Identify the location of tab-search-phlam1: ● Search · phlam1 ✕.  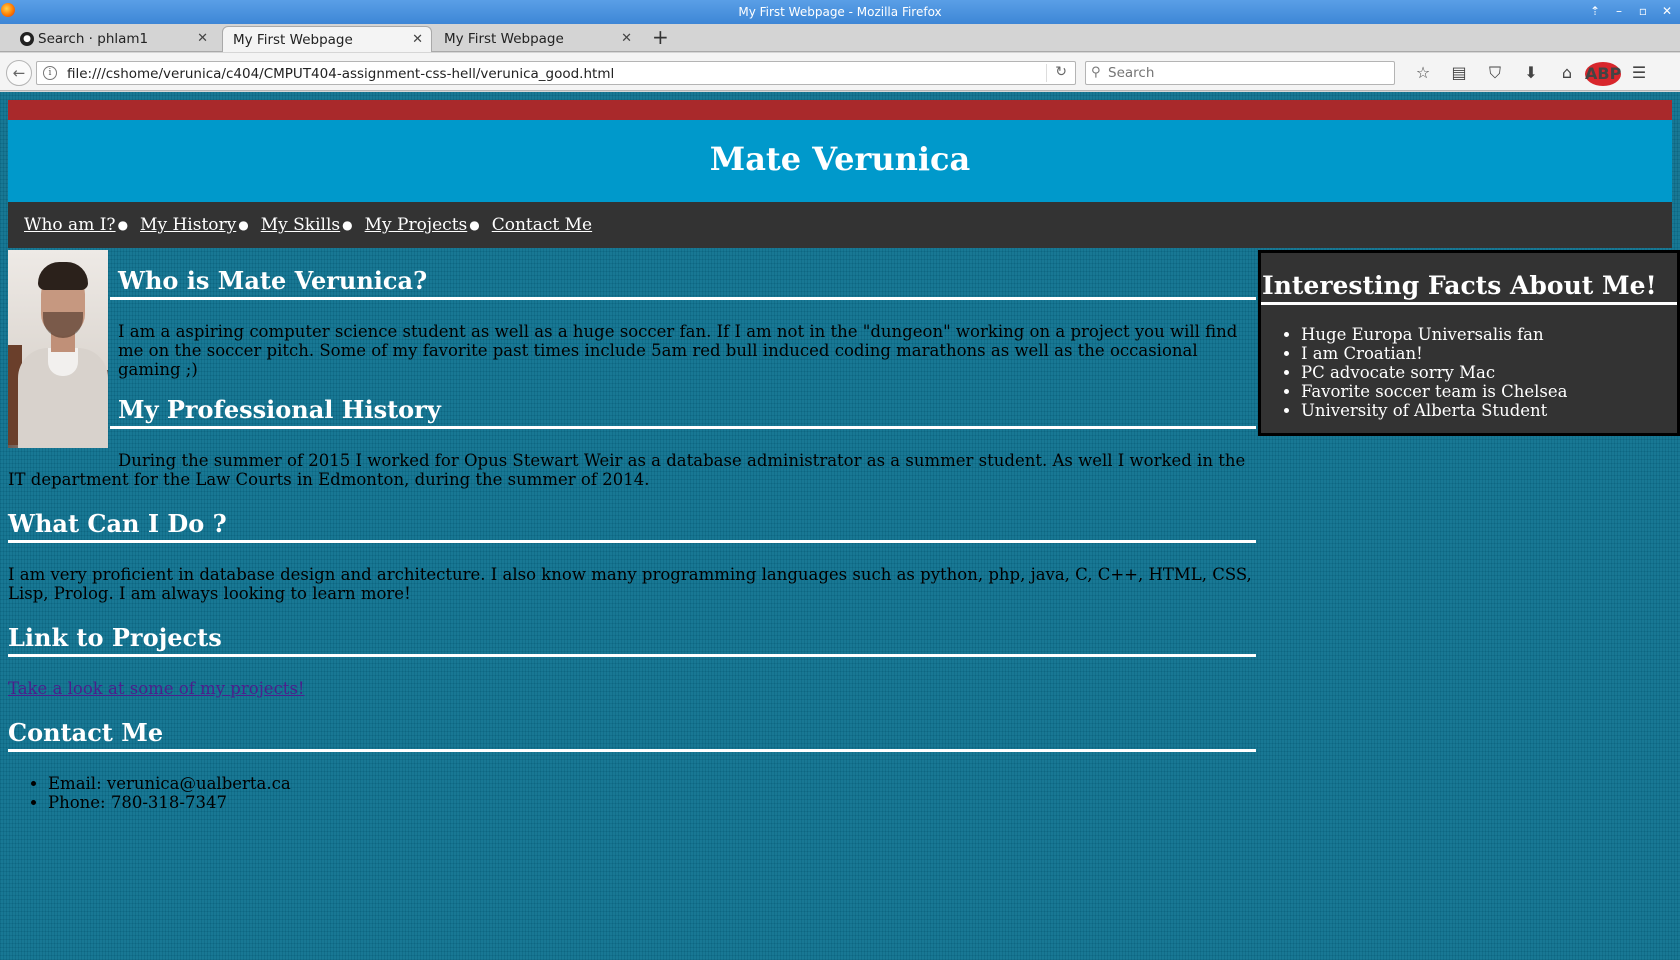
(116, 39).